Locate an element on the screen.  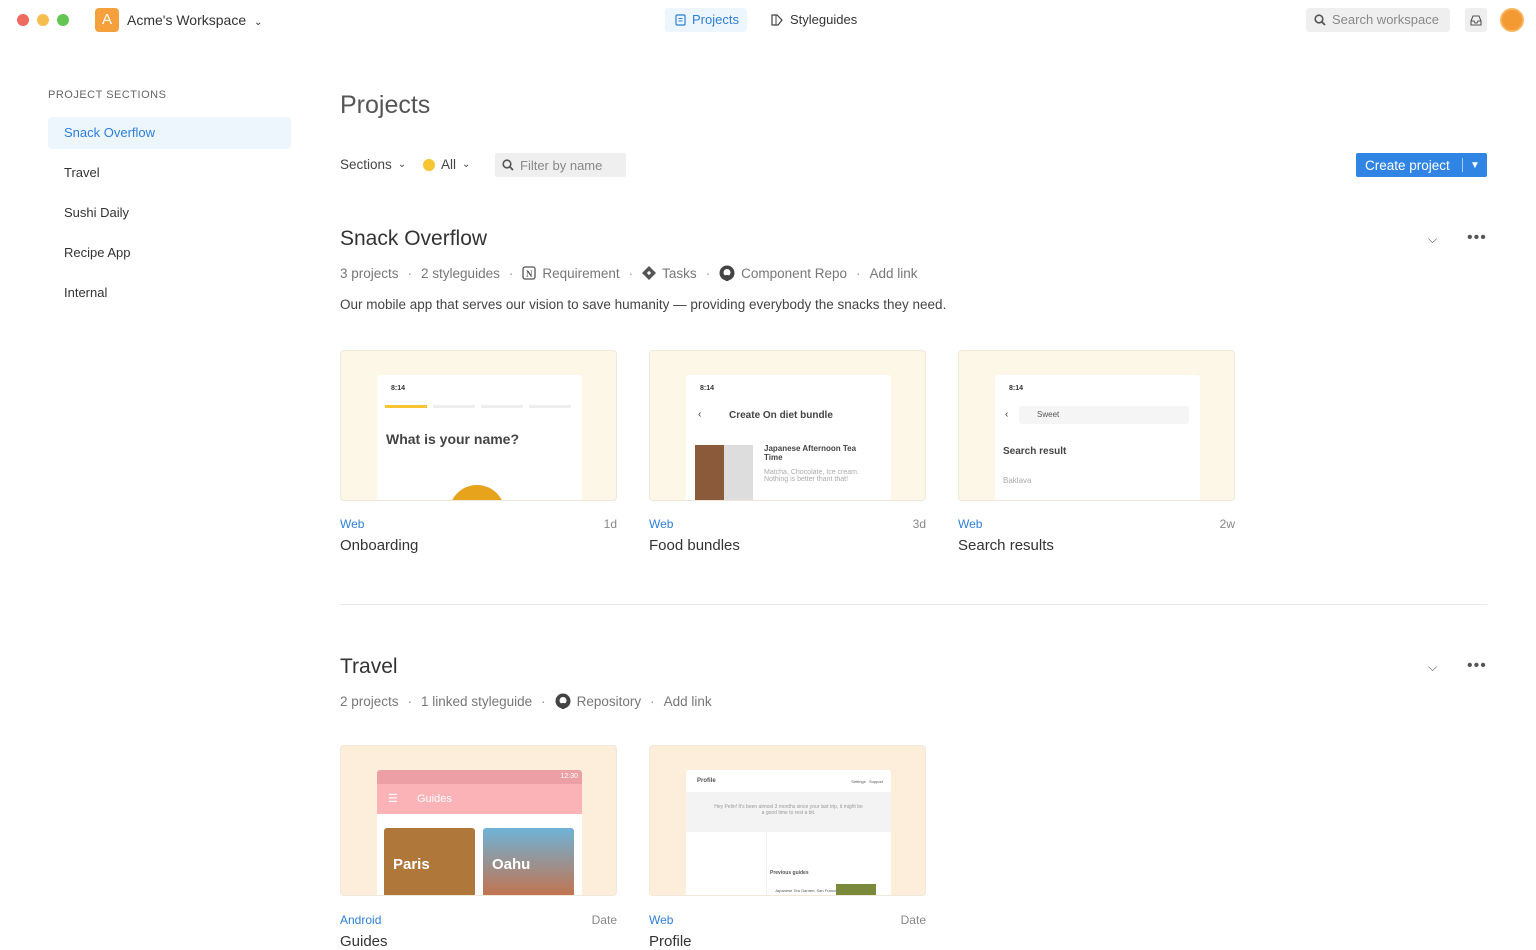
preview-tile-paris: Paris is located at coordinates (429, 861).